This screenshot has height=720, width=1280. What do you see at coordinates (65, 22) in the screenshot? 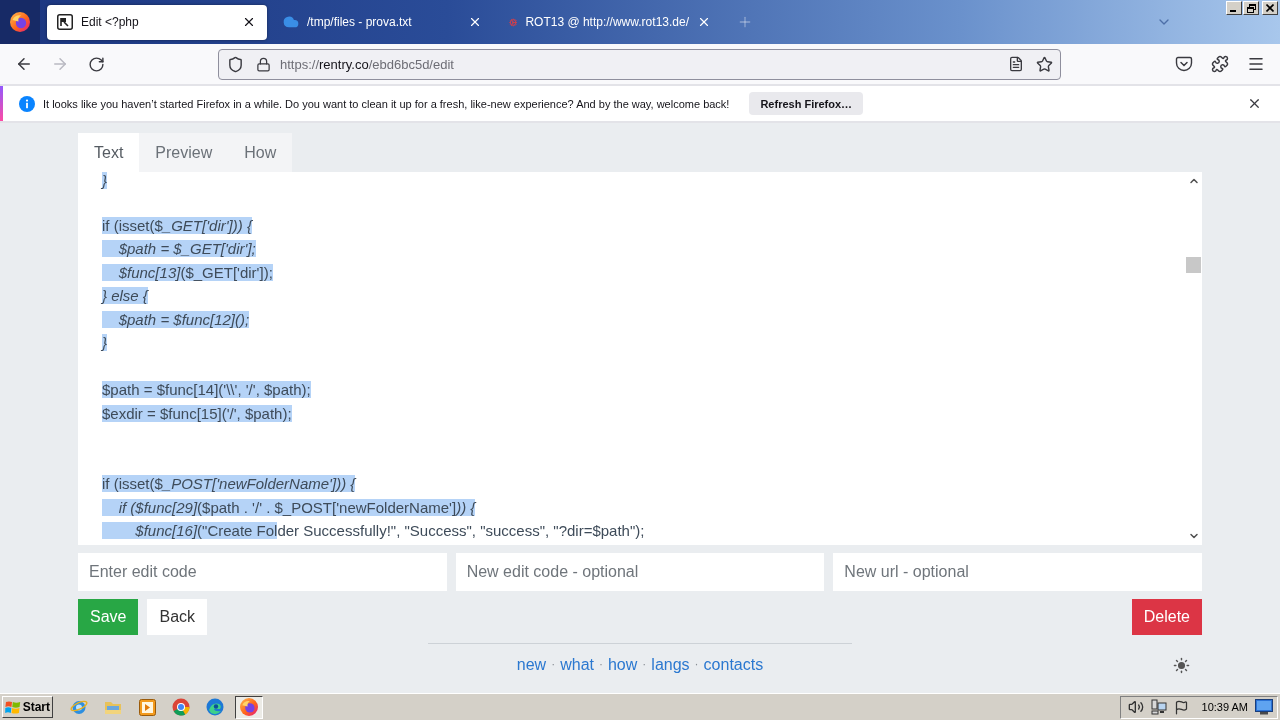
I see `square-logo-icon` at bounding box center [65, 22].